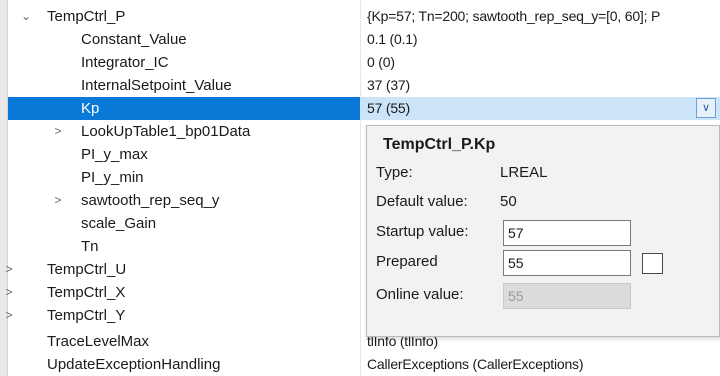 The height and width of the screenshot is (376, 720). I want to click on row-name: LookUpTable1_bp01Data, so click(166, 131).